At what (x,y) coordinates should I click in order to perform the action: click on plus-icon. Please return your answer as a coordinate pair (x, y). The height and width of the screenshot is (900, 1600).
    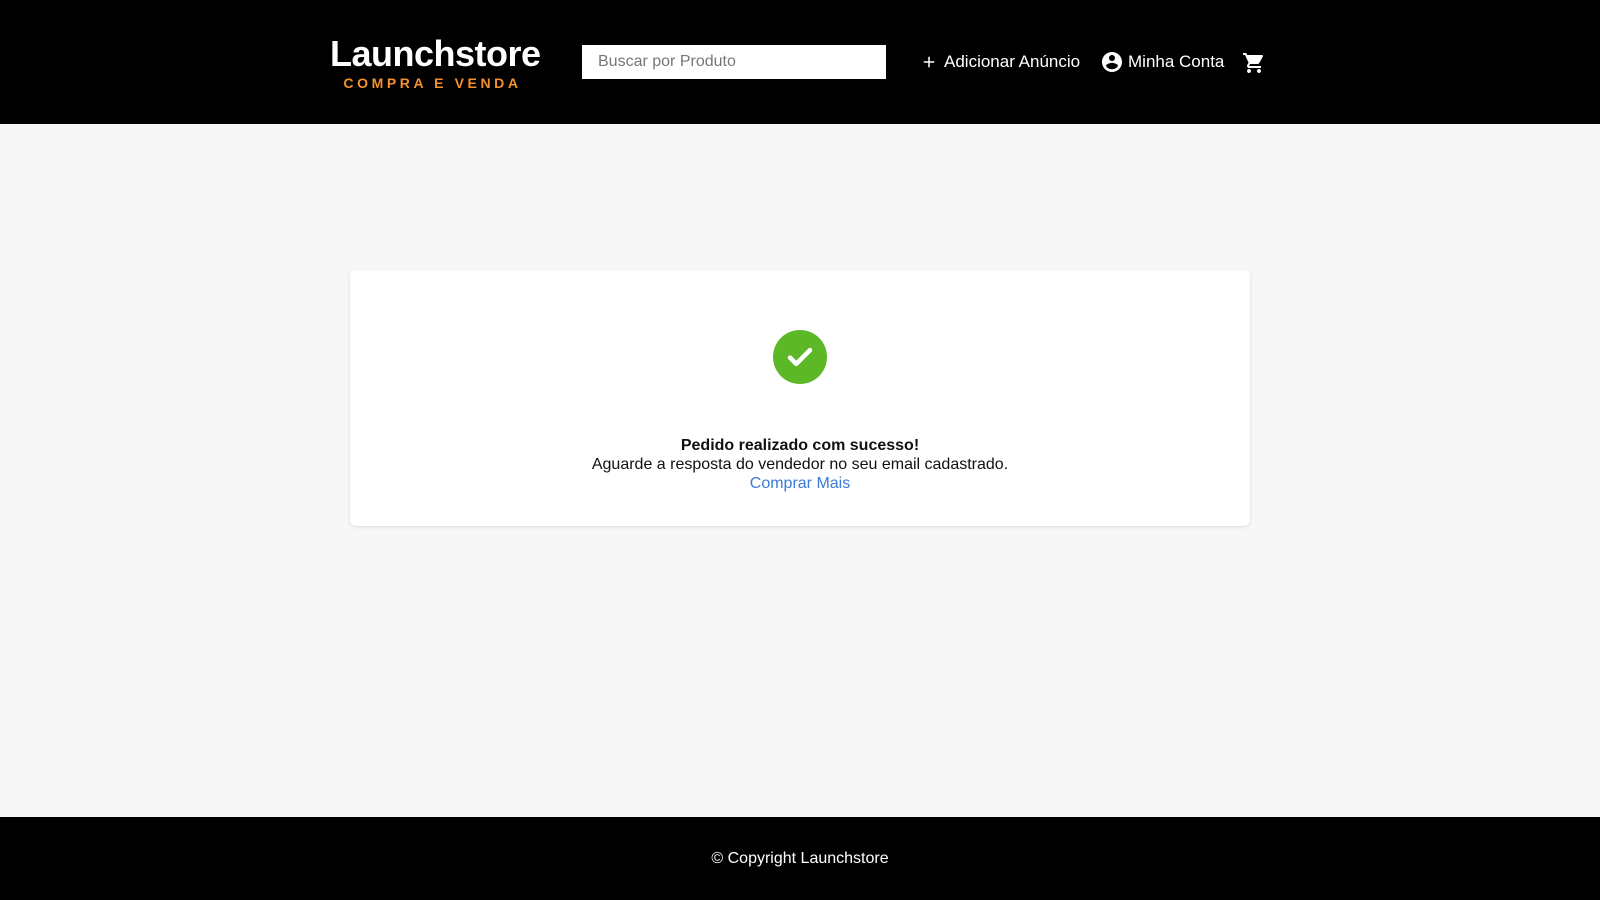
    Looking at the image, I should click on (929, 62).